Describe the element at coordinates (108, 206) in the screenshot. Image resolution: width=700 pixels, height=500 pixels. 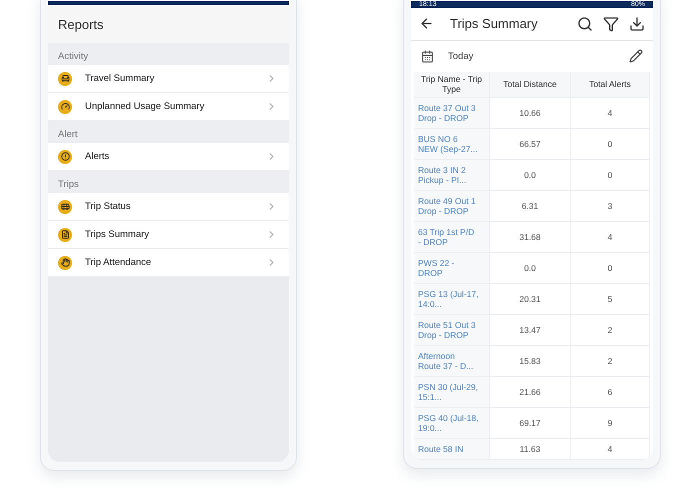
I see `item-label: Trip Status` at that location.